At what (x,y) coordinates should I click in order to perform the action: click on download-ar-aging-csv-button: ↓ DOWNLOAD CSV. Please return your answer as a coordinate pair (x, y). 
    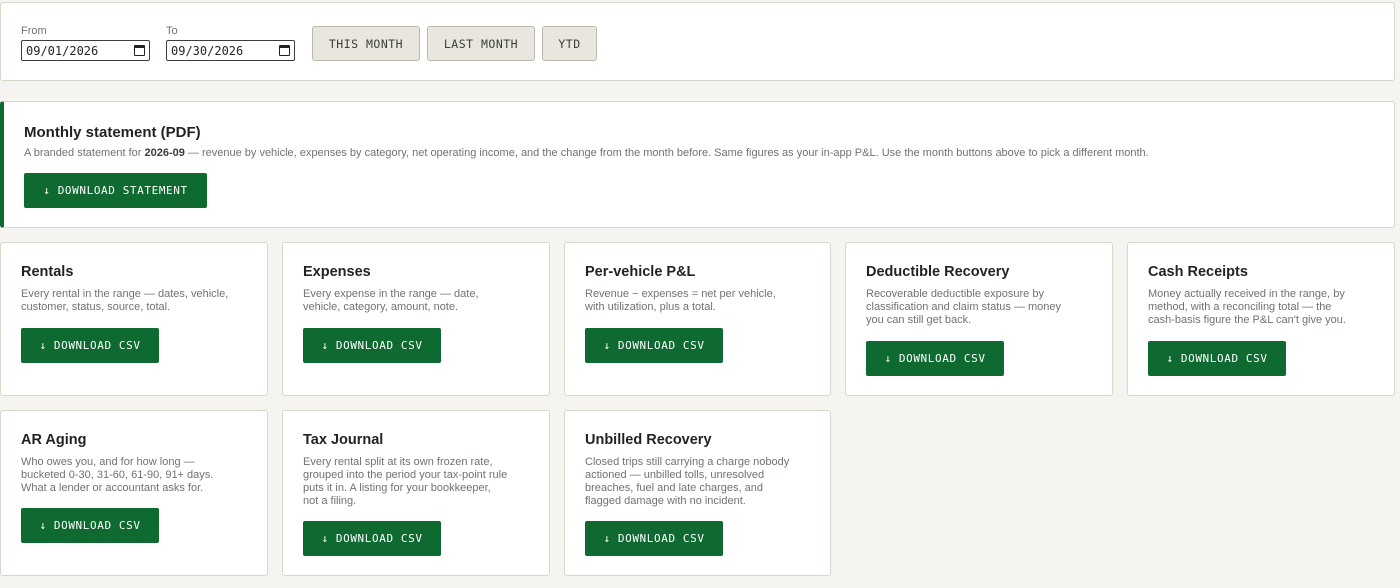
    Looking at the image, I should click on (90, 525).